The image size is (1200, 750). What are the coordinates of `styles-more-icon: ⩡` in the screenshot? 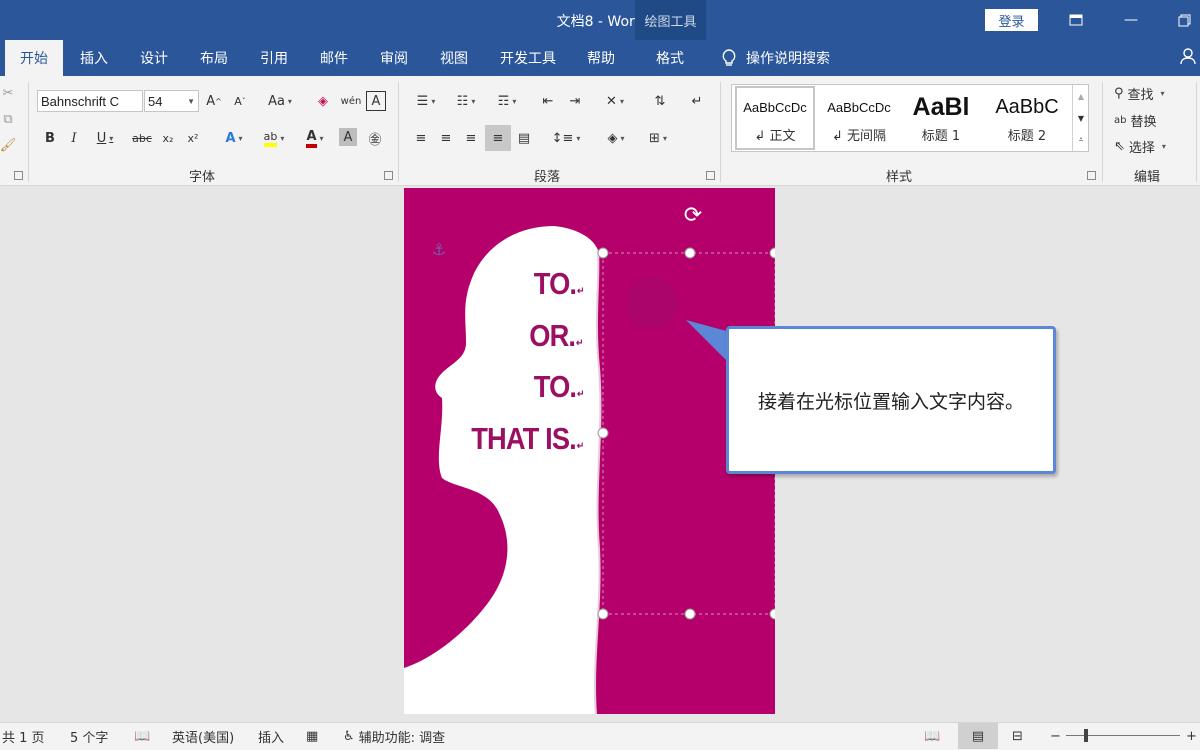 It's located at (1081, 140).